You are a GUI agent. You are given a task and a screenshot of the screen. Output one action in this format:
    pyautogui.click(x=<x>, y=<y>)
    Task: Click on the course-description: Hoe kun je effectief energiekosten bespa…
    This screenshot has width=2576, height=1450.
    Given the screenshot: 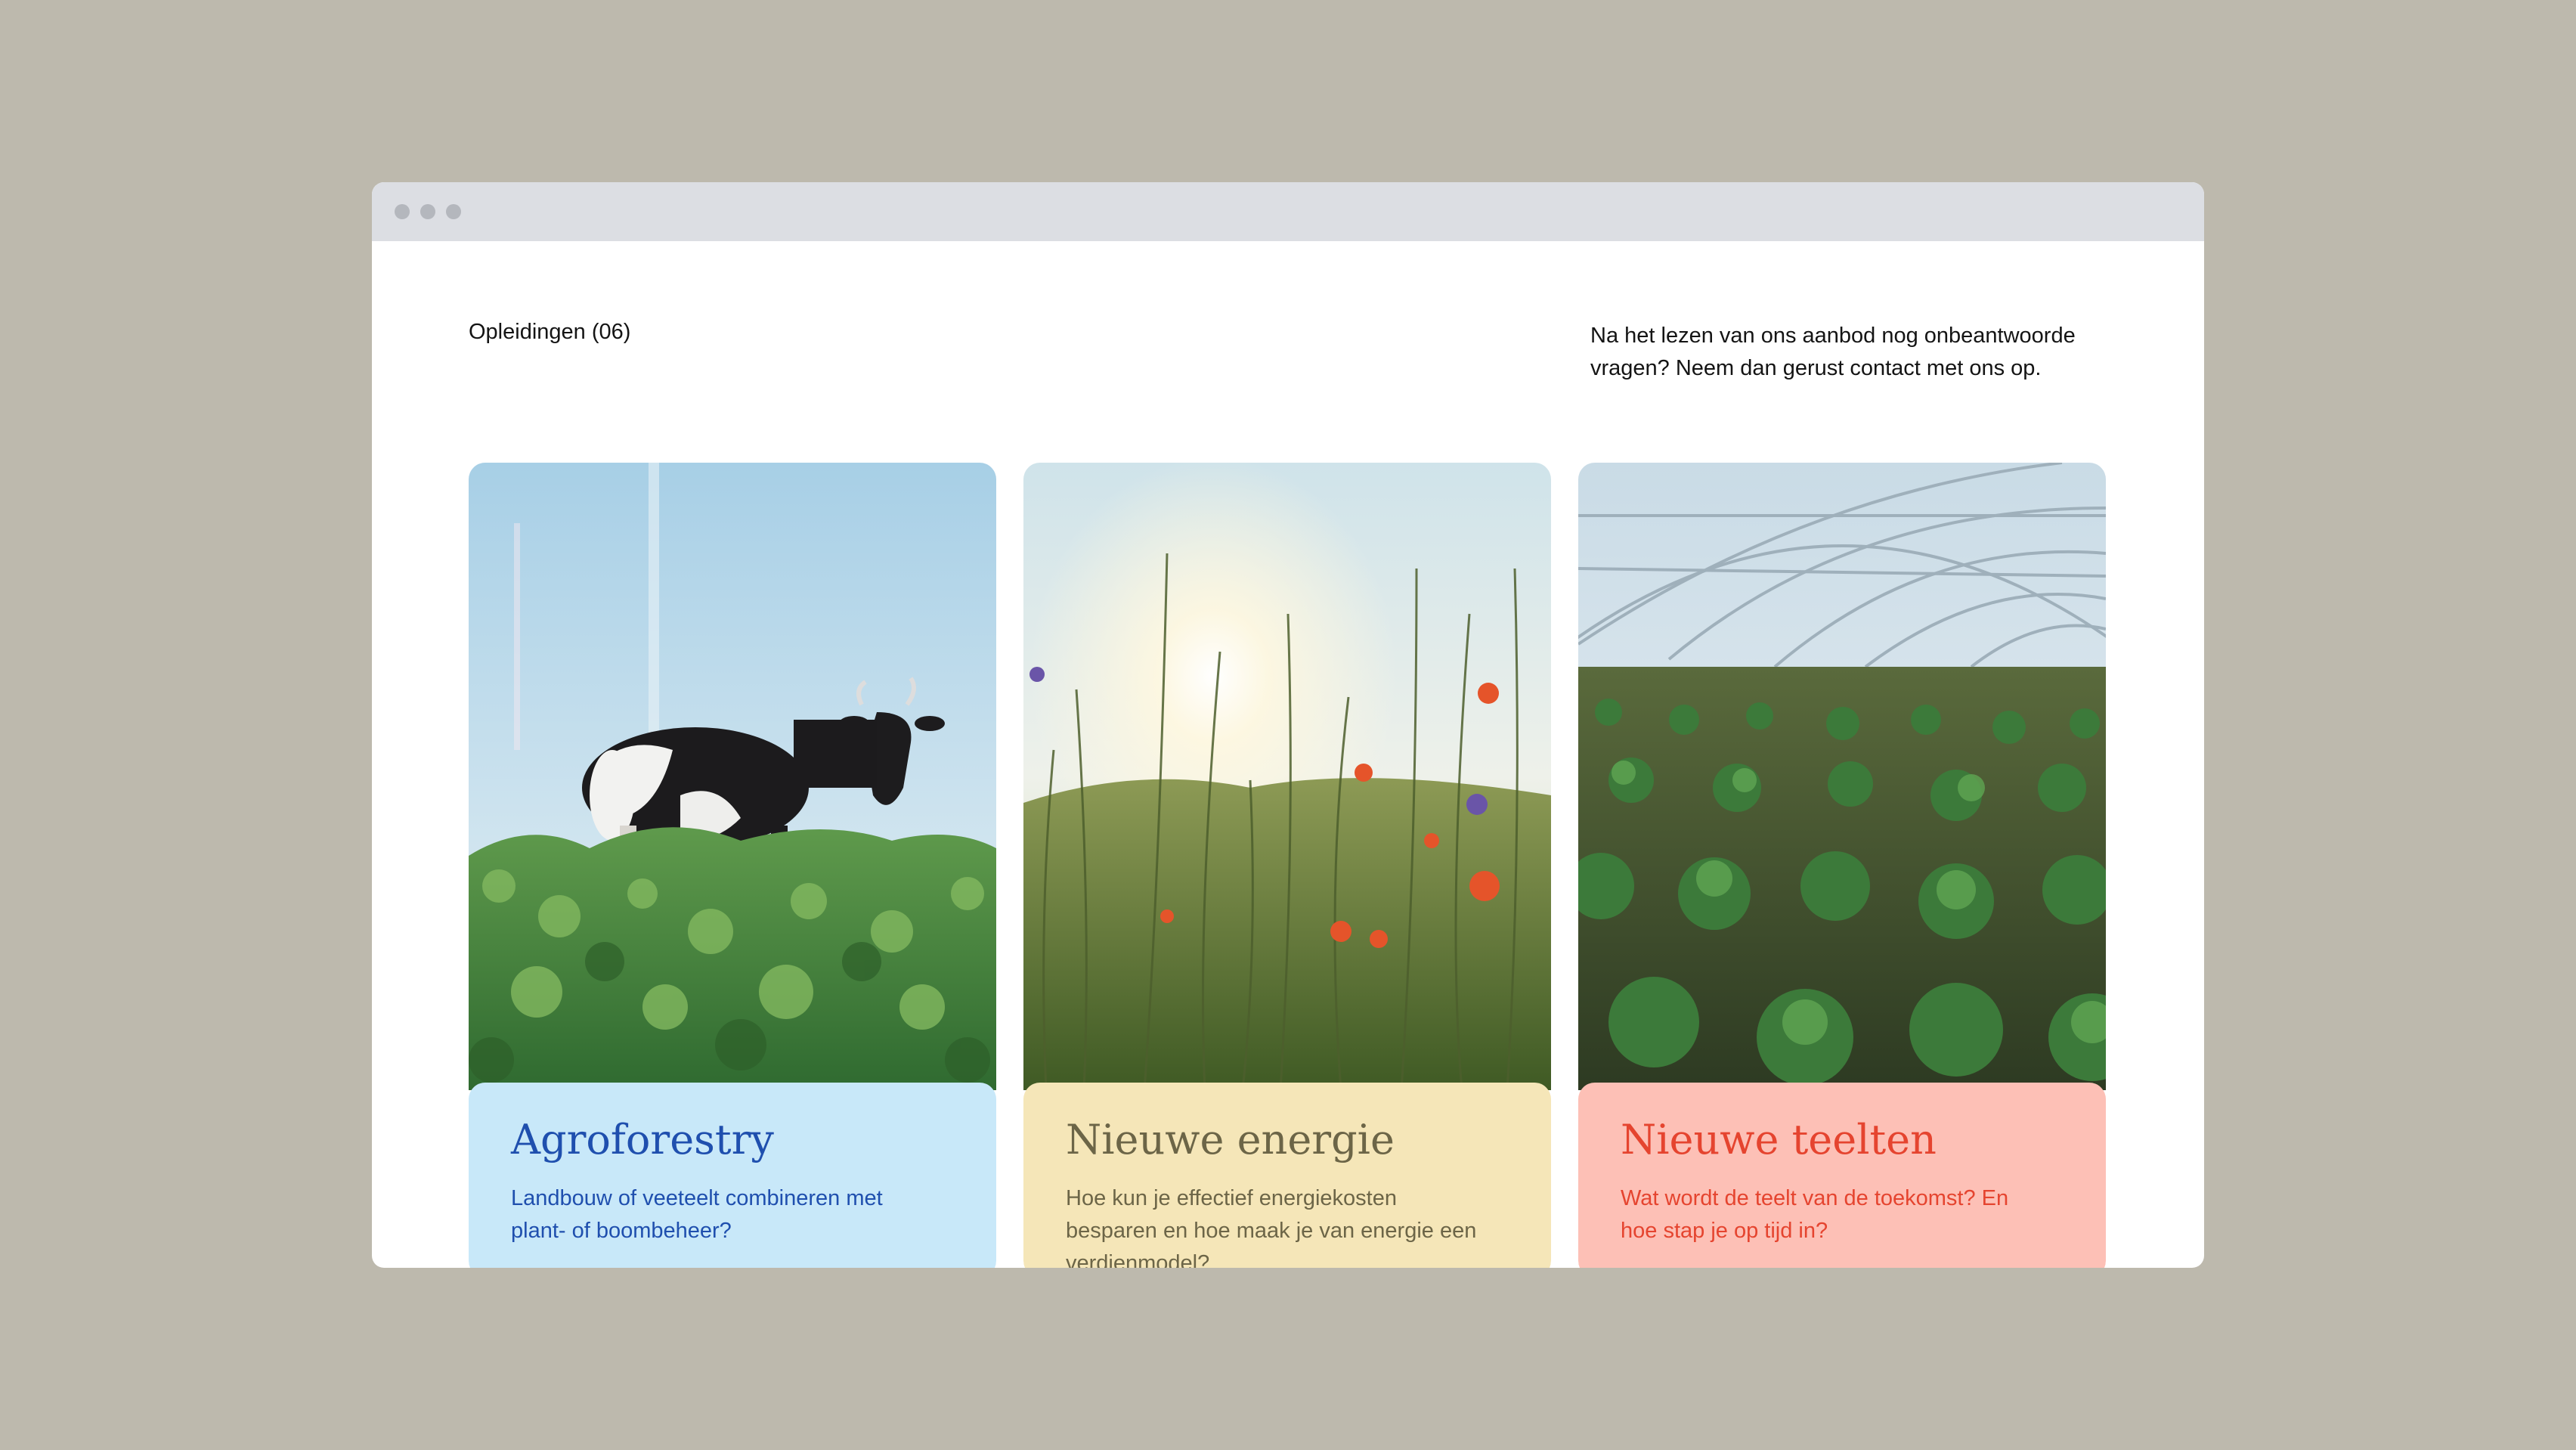 What is the action you would take?
    pyautogui.click(x=1271, y=1227)
    